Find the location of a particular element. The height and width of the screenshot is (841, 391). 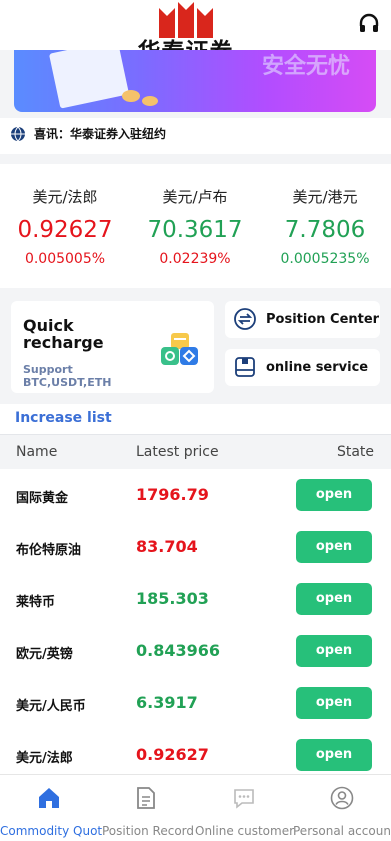

nav-online-customer: Online customer is located at coordinates (244, 808).